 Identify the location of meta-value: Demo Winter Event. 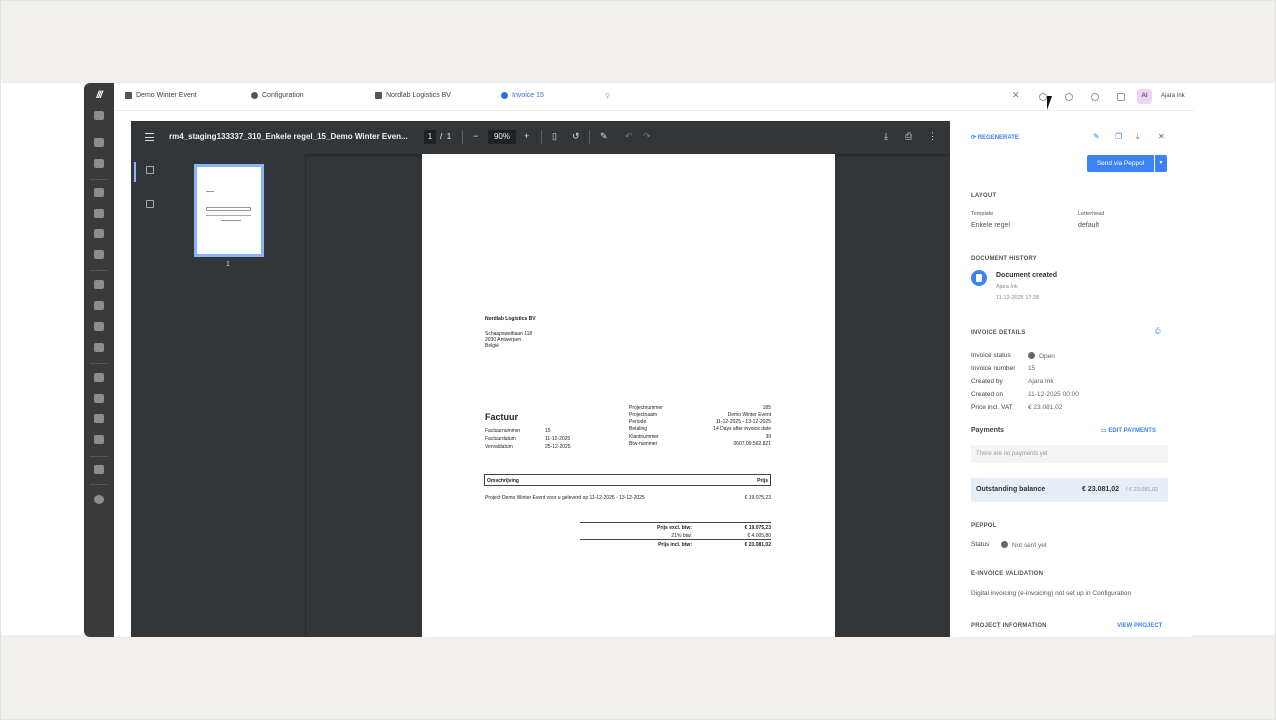
(749, 415).